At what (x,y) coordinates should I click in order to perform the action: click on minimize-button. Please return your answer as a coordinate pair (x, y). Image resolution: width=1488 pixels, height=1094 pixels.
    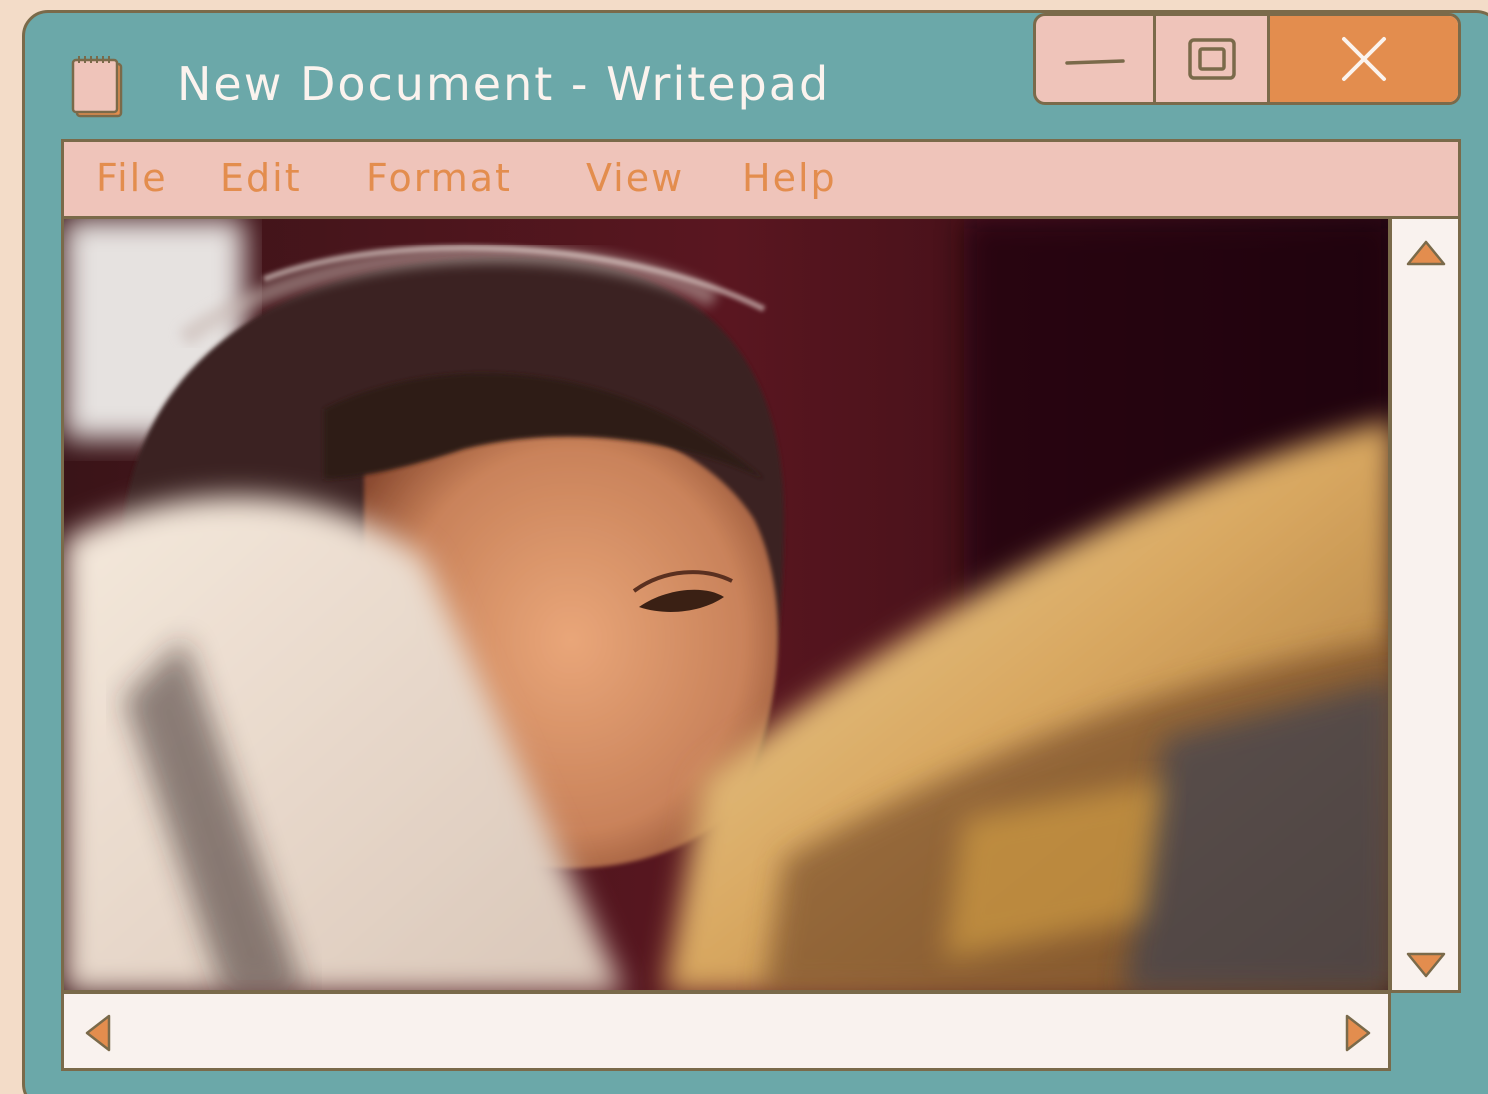
    Looking at the image, I should click on (1096, 59).